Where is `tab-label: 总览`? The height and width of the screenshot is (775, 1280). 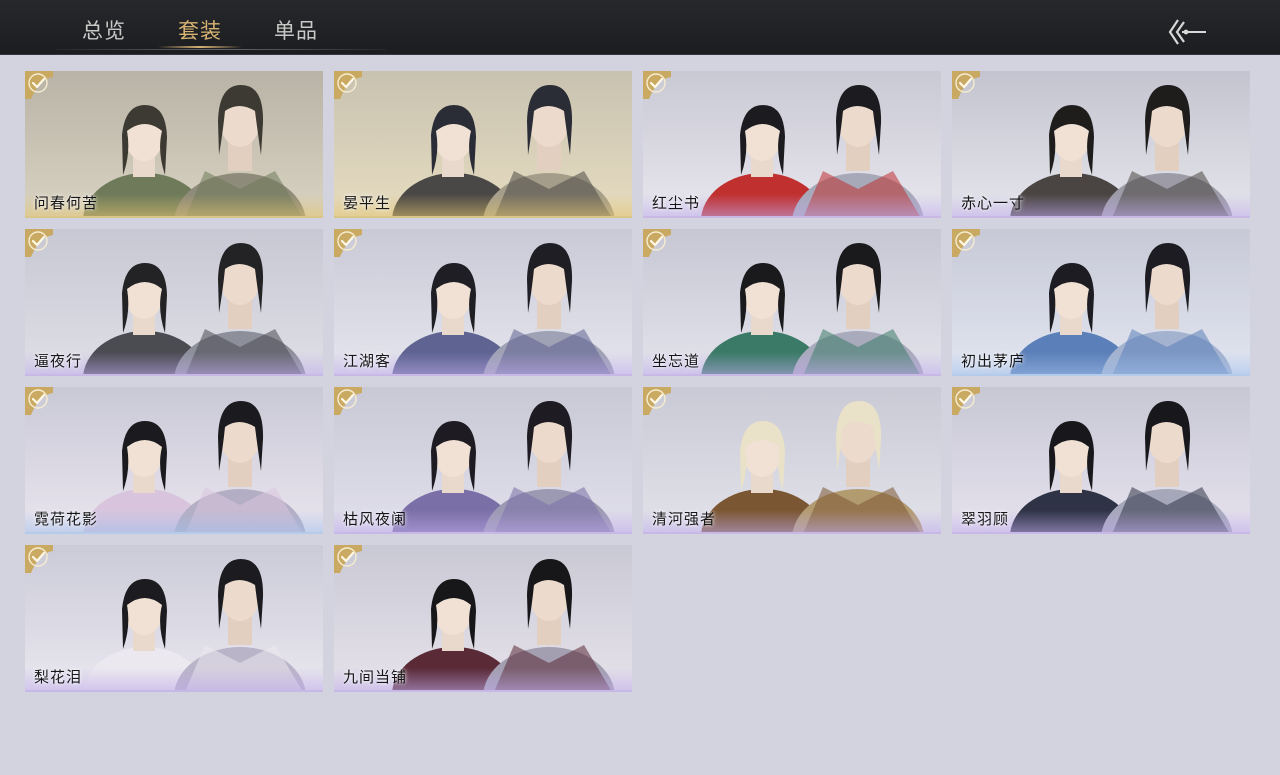
tab-label: 总览 is located at coordinates (104, 31).